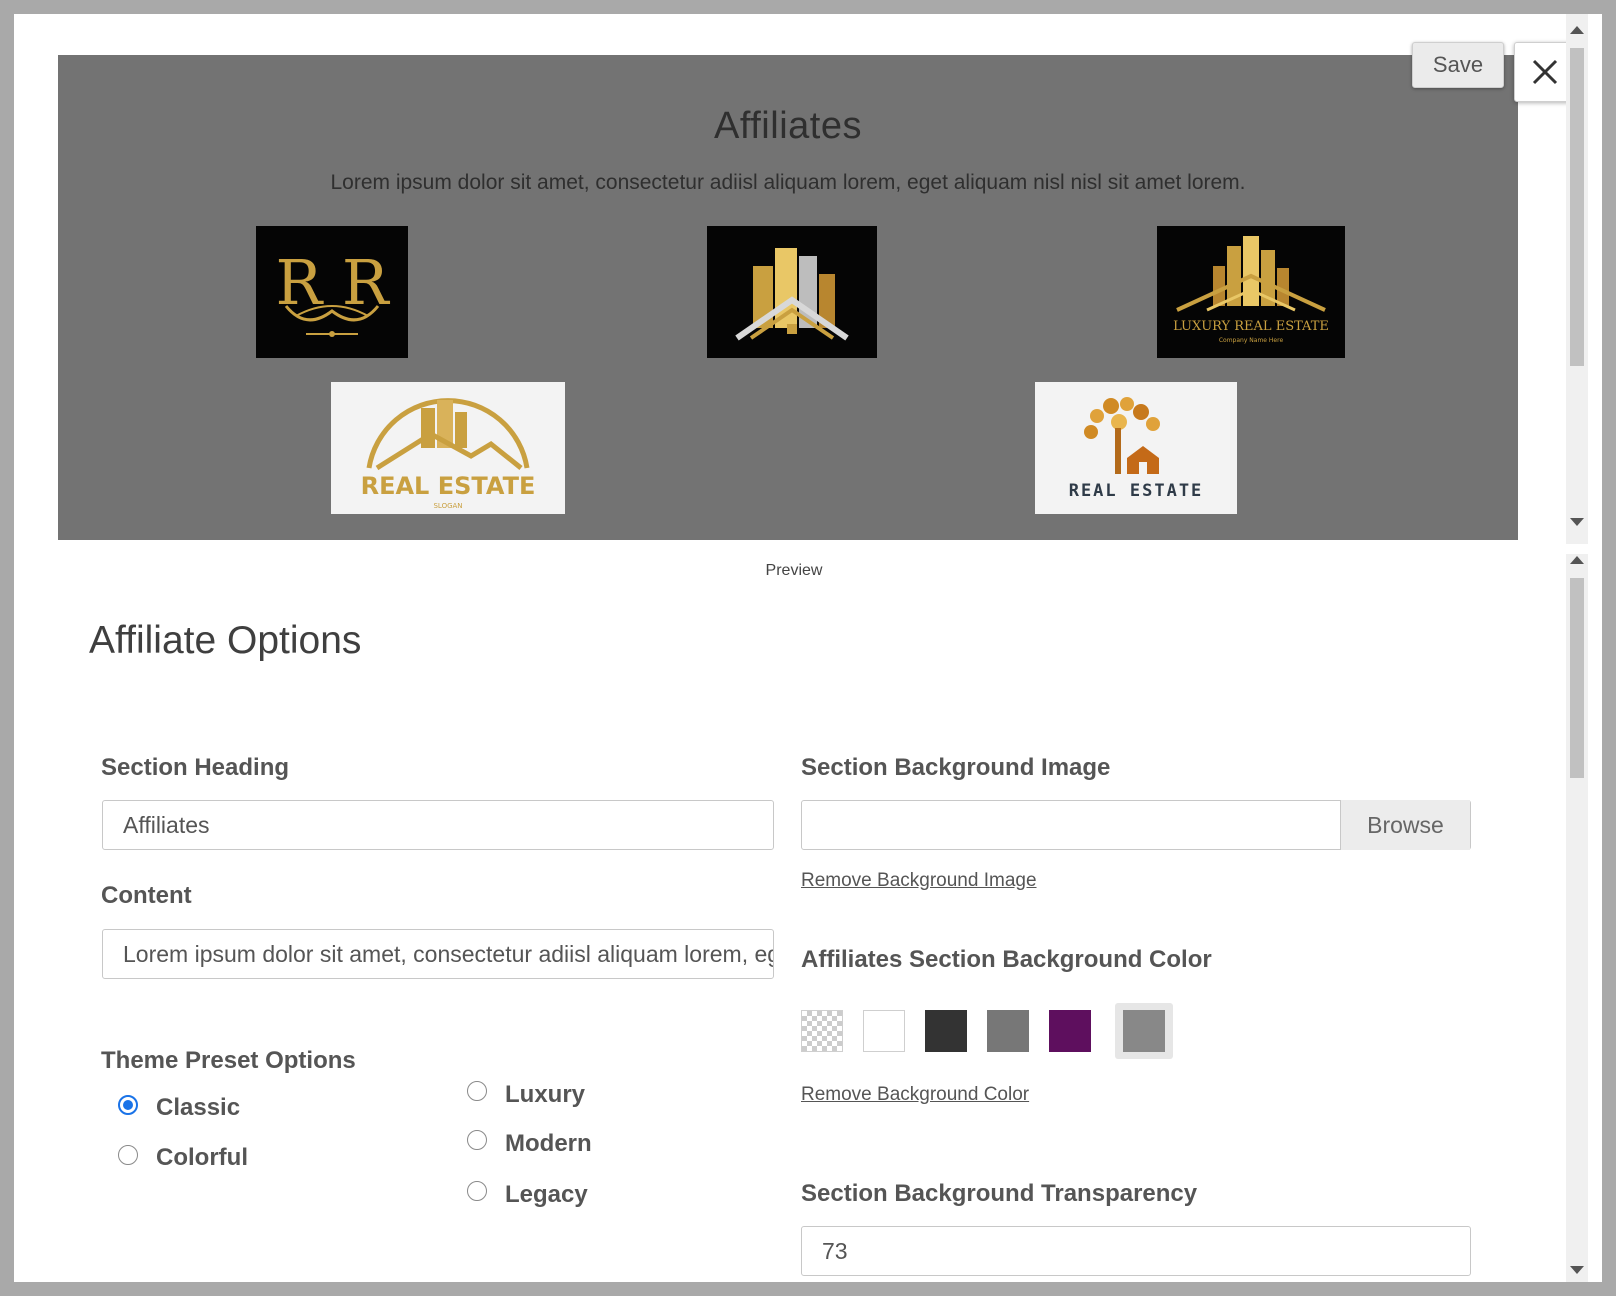 Image resolution: width=1616 pixels, height=1296 pixels. Describe the element at coordinates (448, 448) in the screenshot. I see `real-estate-arch-logo: REAL ESTATE SLOGAN` at that location.